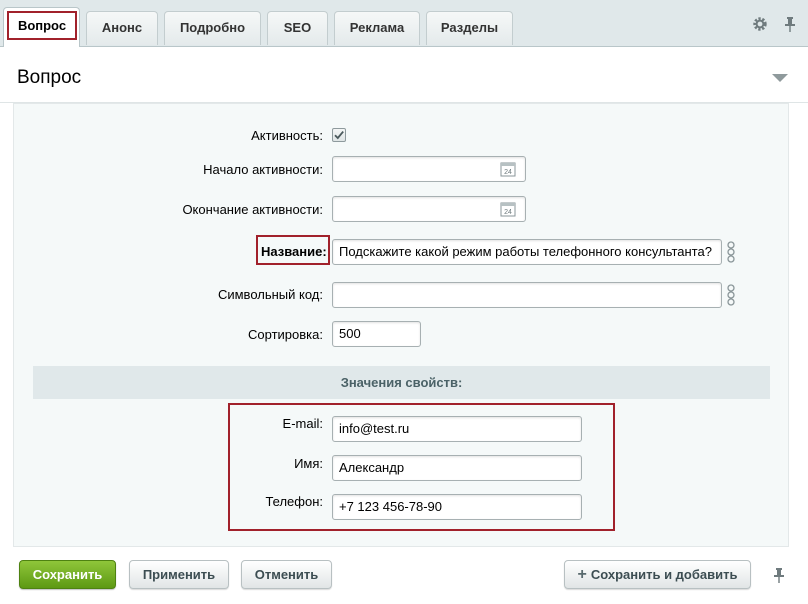  I want to click on tab-reklama: Реклама, so click(377, 28).